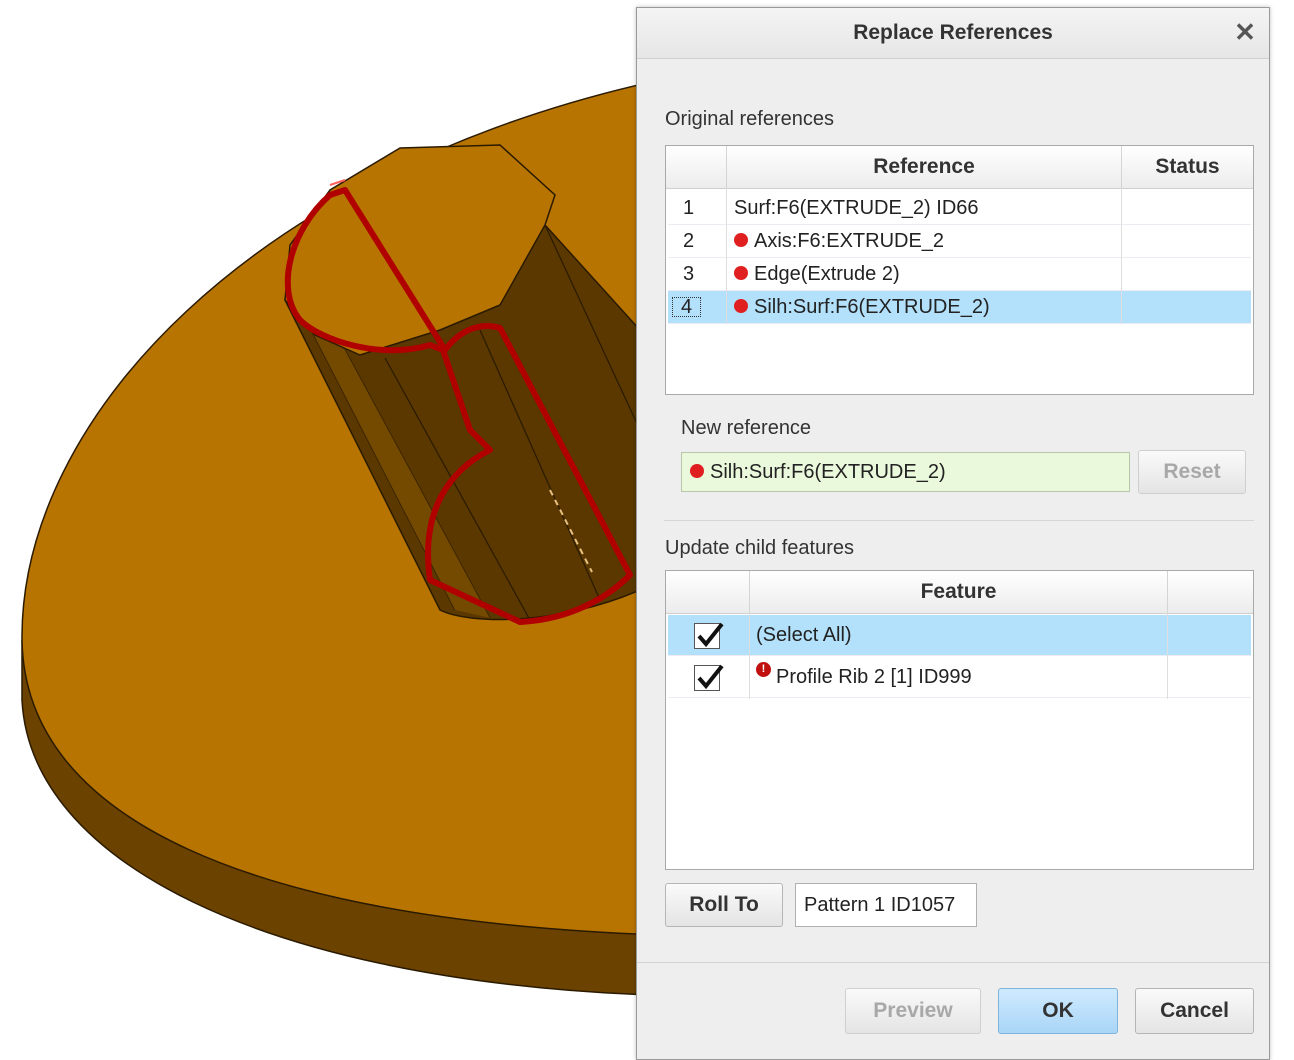 The image size is (1294, 1060). I want to click on roll-to-button: Roll To, so click(724, 905).